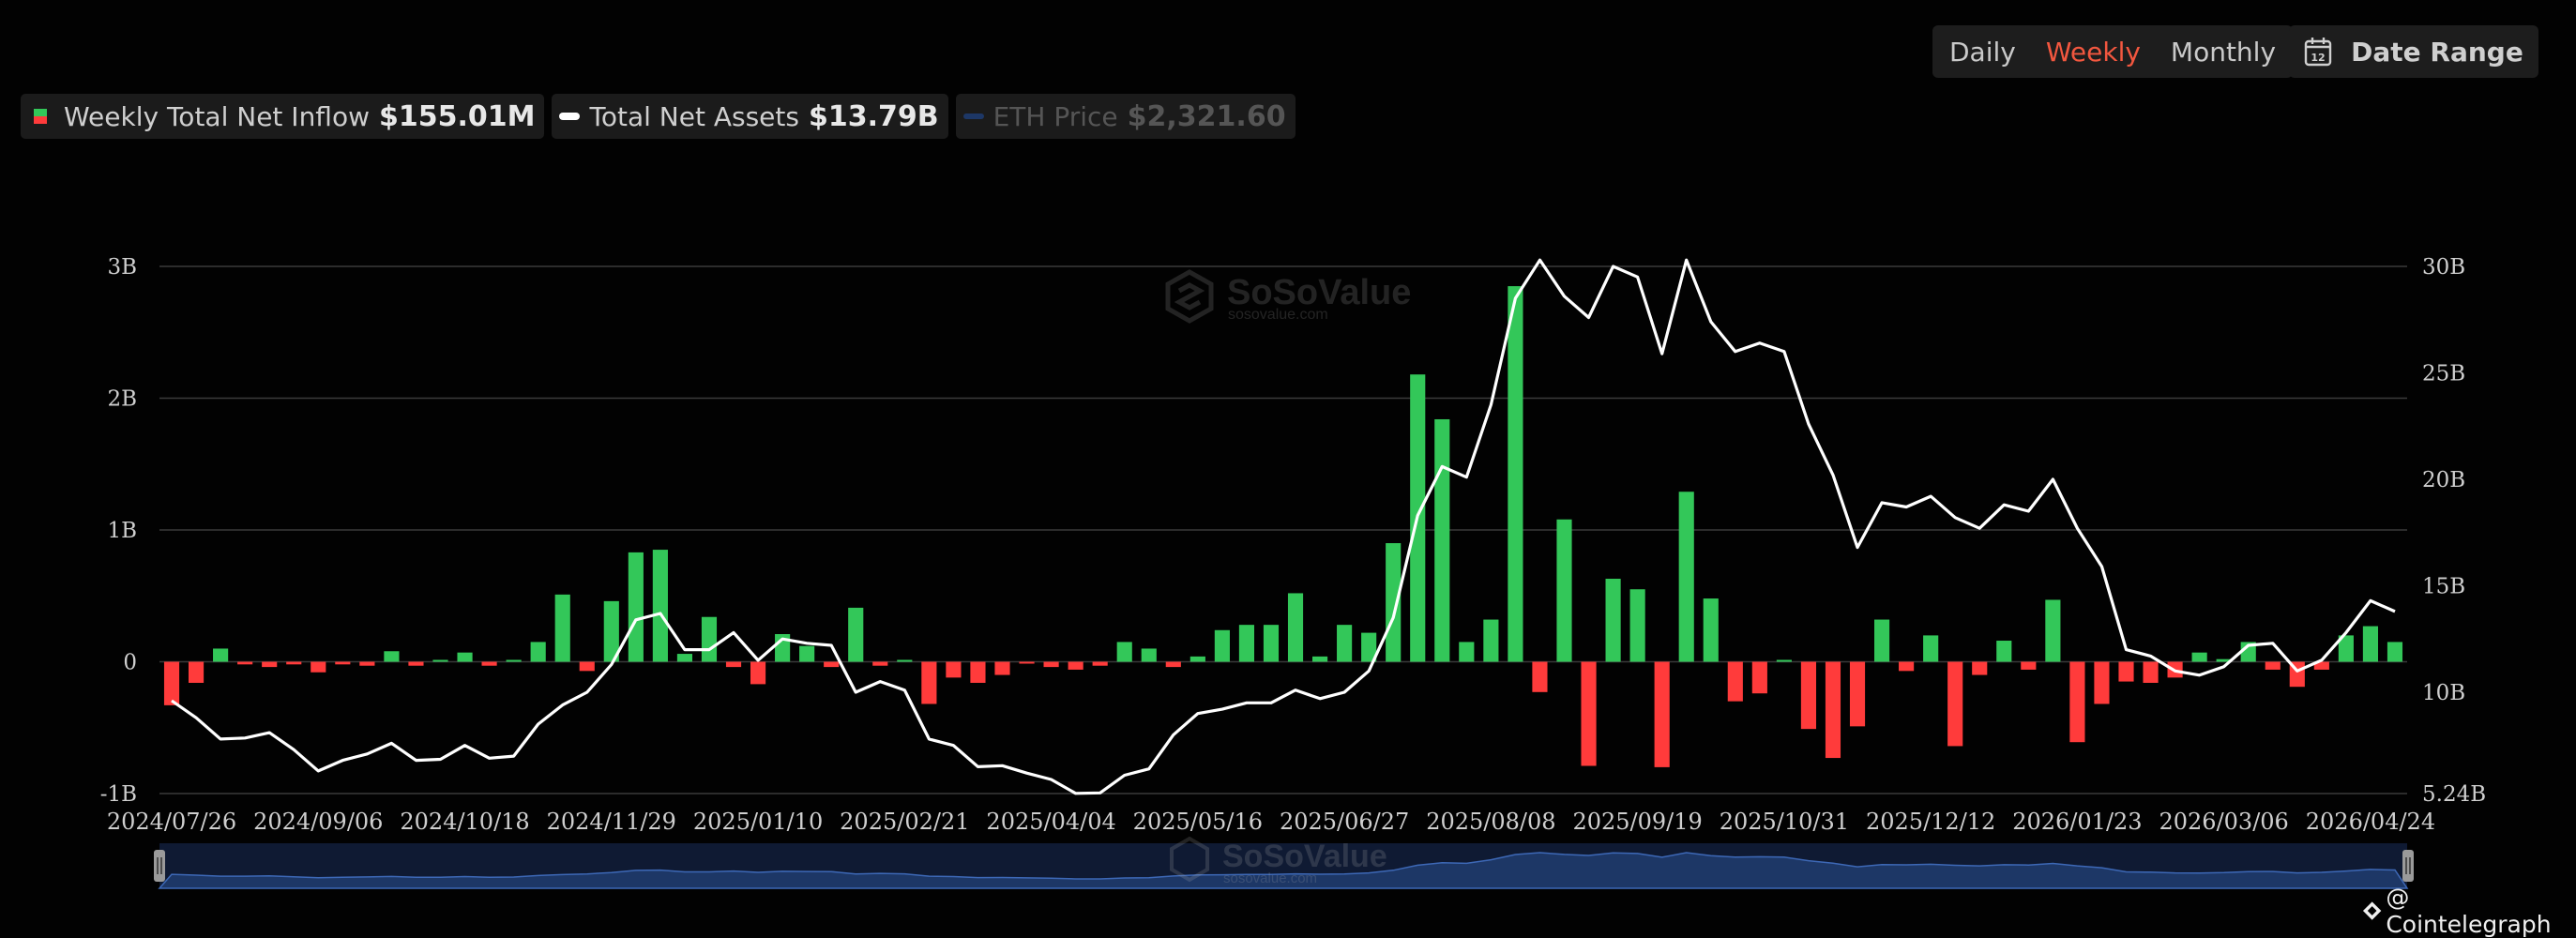 The width and height of the screenshot is (2576, 938). I want to click on x-tick-label: 2024/10/18, so click(464, 822).